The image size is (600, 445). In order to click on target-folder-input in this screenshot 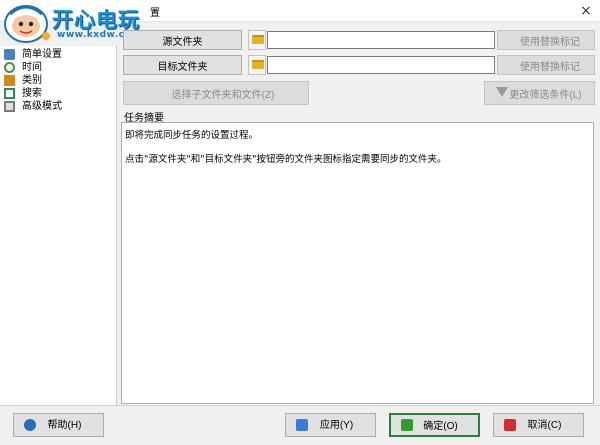, I will do `click(381, 65)`.